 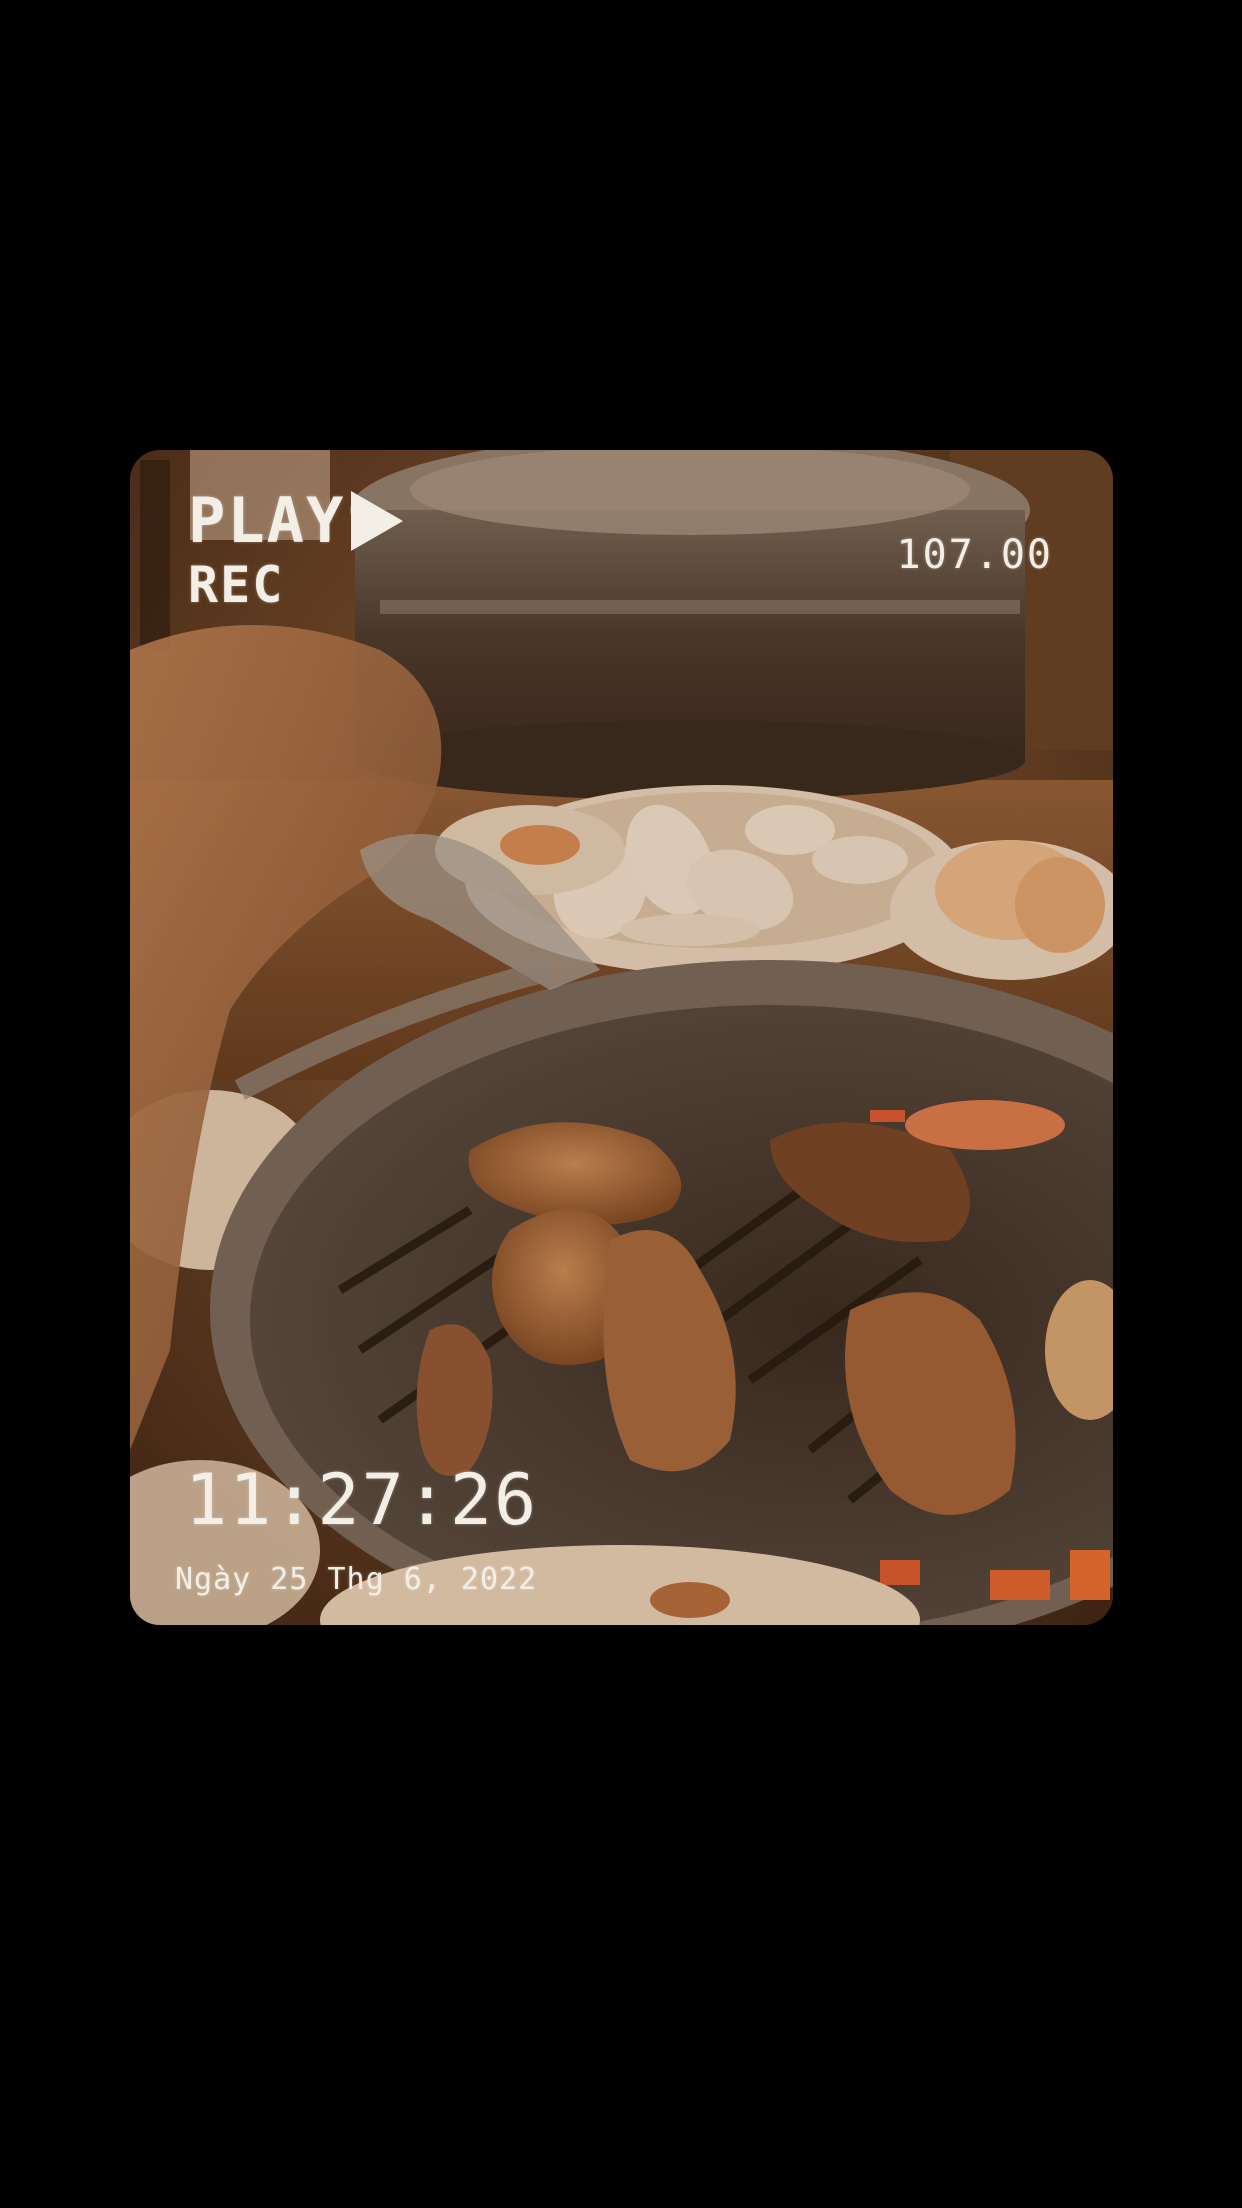 I want to click on play-triangle-icon, so click(x=377, y=521).